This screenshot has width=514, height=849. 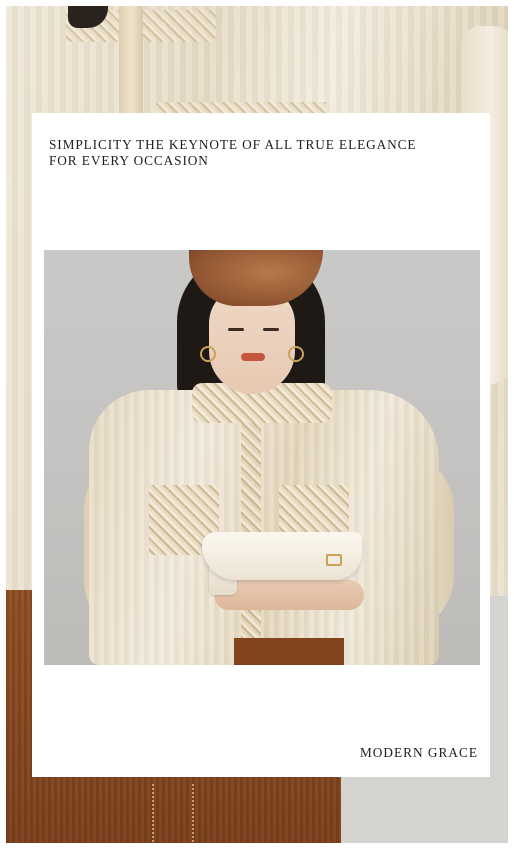 I want to click on shoe-buckle, so click(x=334, y=560).